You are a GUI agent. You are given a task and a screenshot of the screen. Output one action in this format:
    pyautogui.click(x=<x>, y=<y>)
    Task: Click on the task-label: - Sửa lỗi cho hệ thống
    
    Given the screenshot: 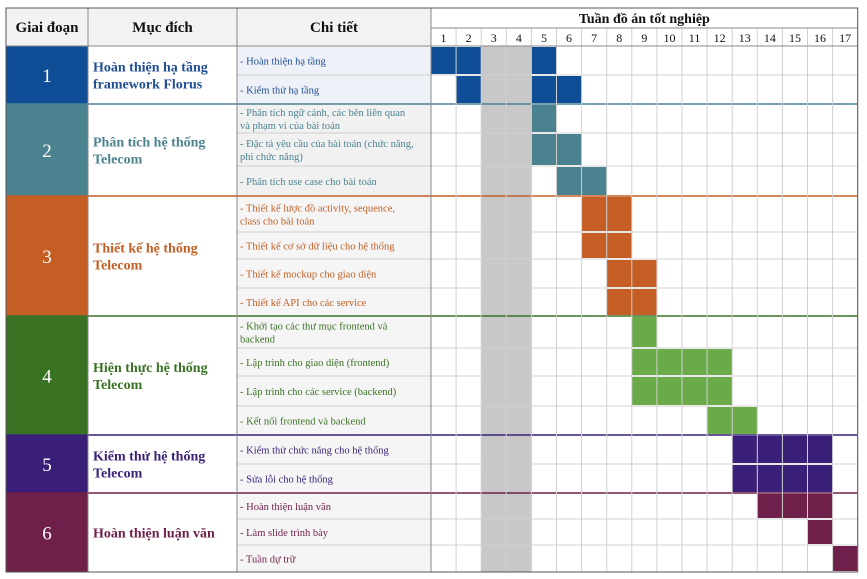 What is the action you would take?
    pyautogui.click(x=287, y=480)
    